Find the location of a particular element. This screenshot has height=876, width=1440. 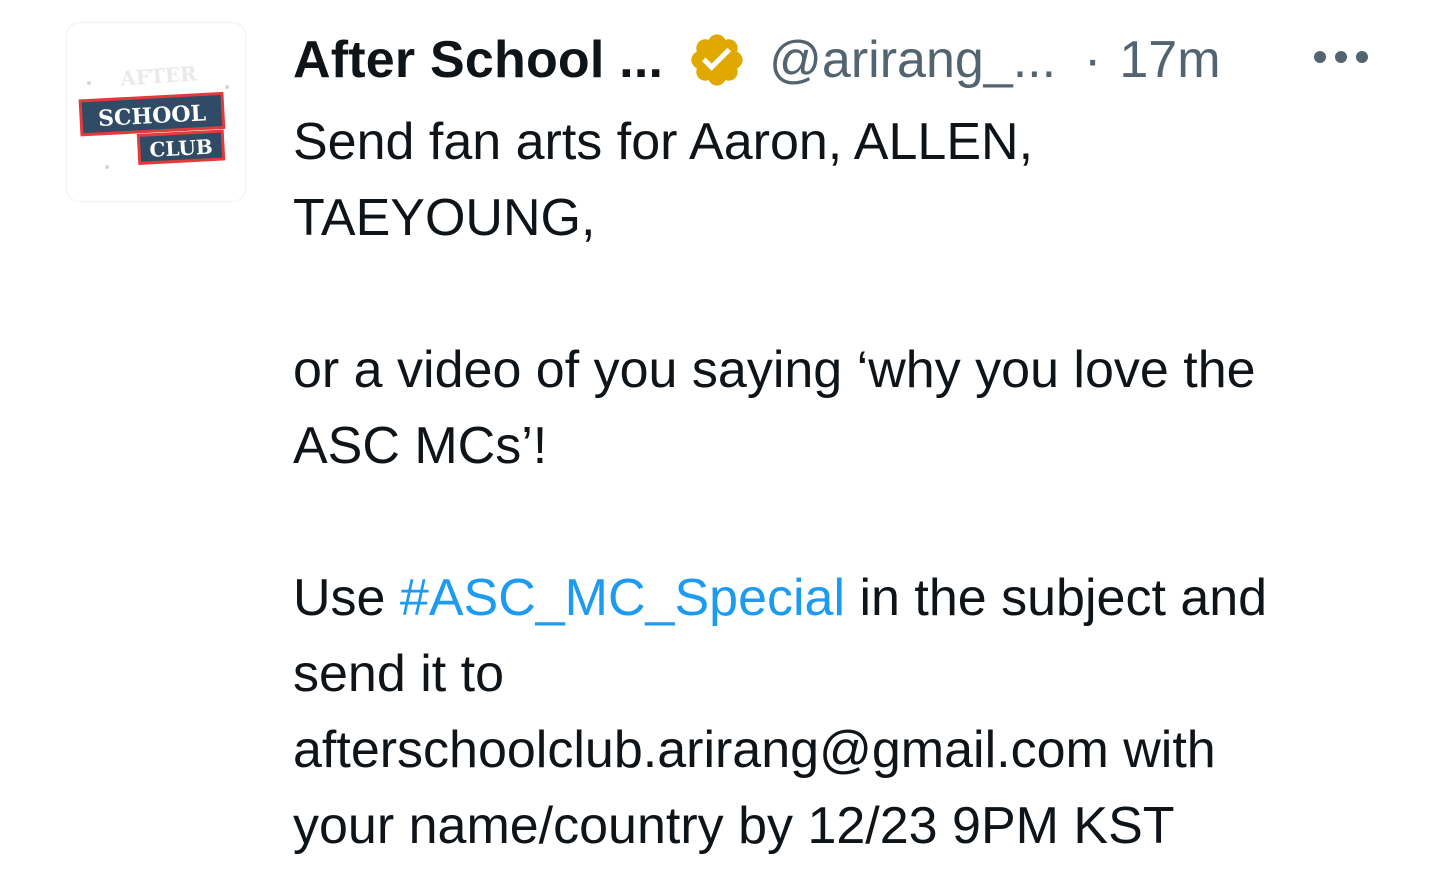

tweet-text-line: ASC MCs’! is located at coordinates (420, 446).